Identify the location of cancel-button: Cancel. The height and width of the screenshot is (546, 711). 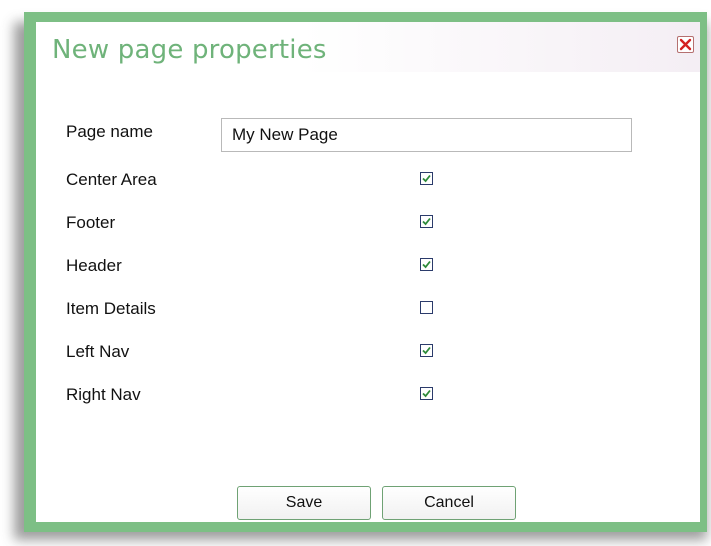
(449, 503).